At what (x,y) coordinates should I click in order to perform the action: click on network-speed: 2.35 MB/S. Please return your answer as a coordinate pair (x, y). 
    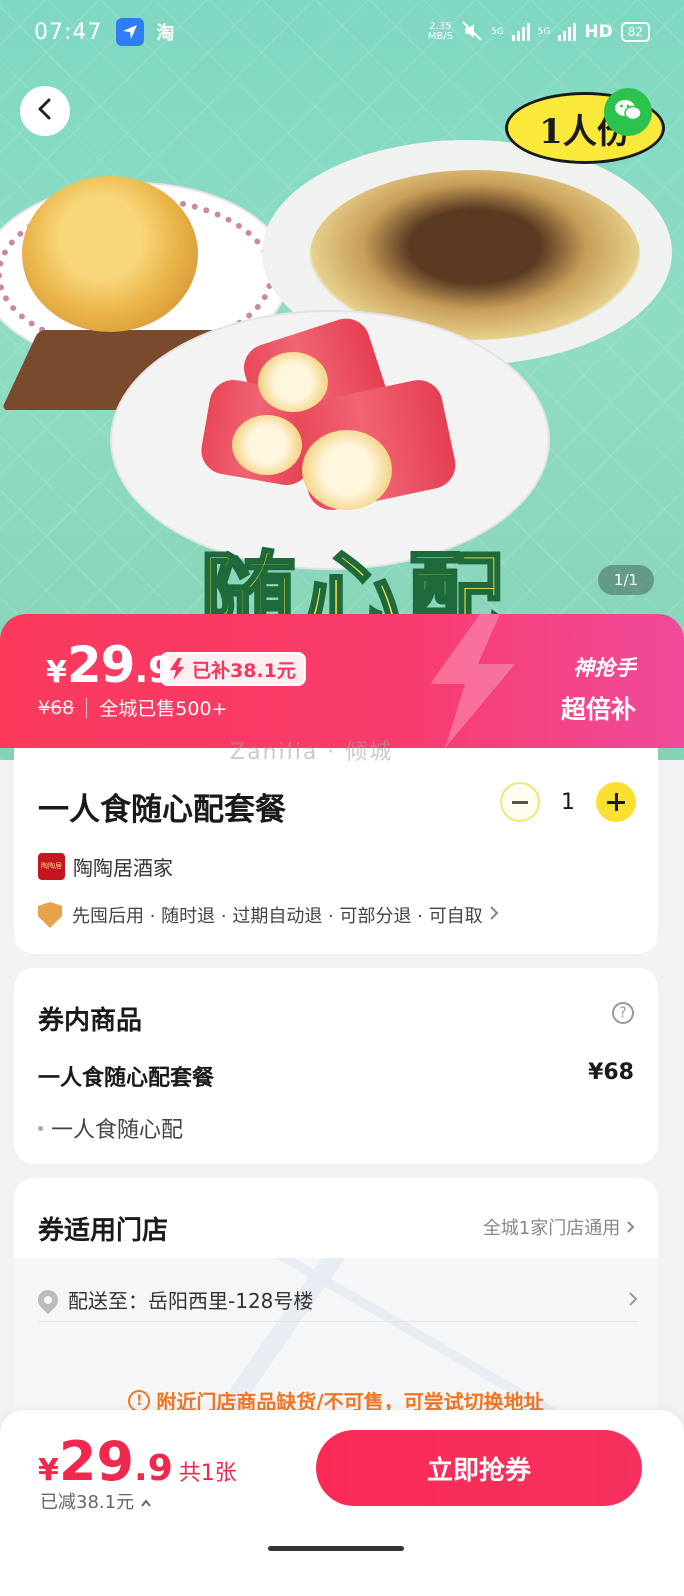
    Looking at the image, I should click on (440, 31).